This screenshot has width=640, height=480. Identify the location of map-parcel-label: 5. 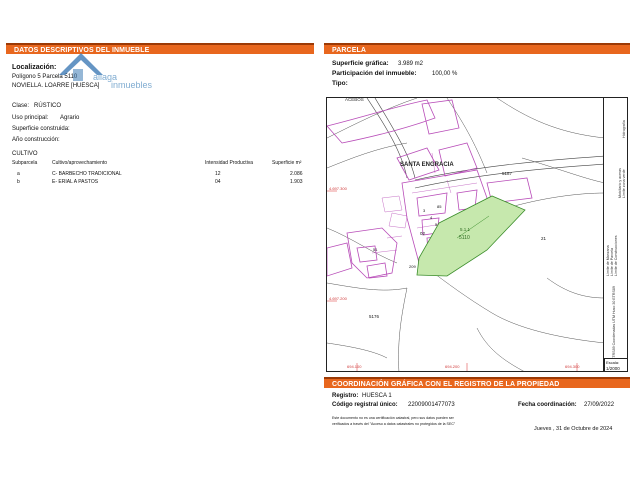
(436, 224).